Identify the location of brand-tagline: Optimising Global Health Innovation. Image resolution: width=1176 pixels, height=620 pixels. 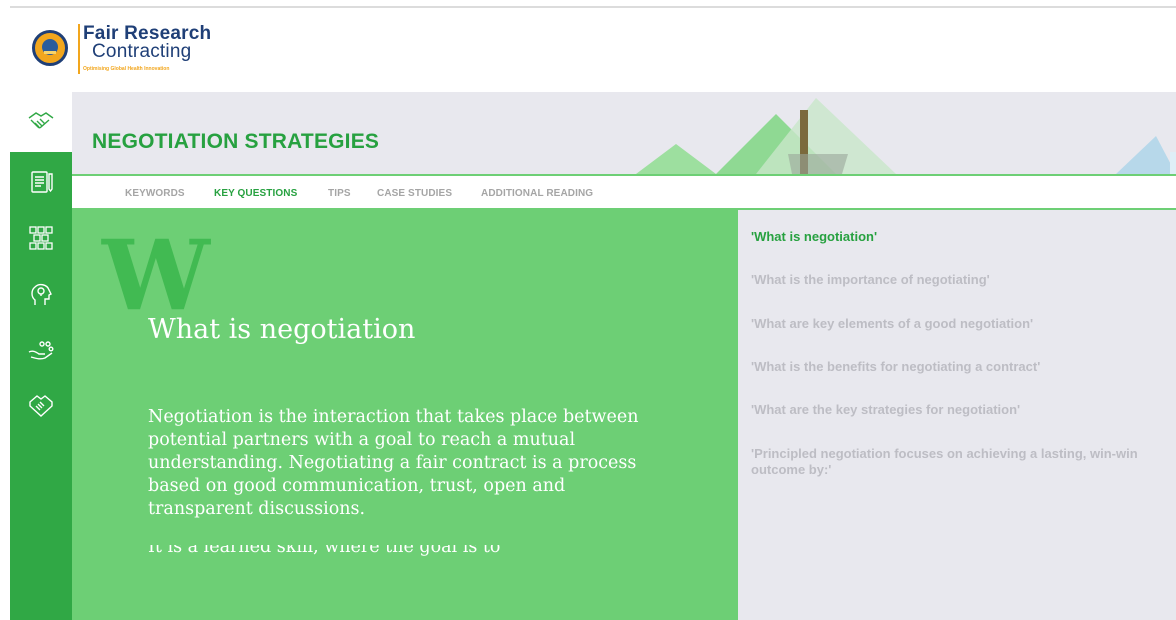
(126, 69).